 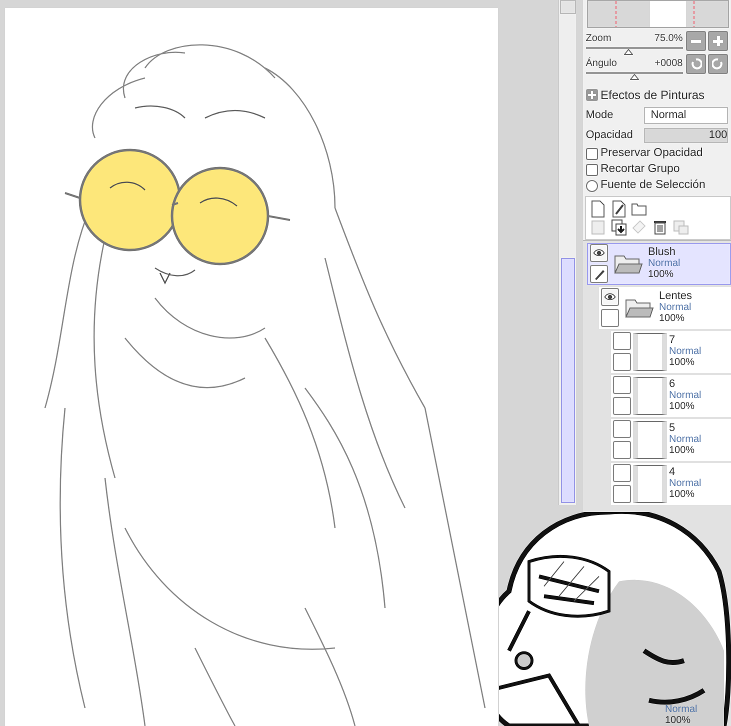 What do you see at coordinates (672, 472) in the screenshot?
I see `layer-name: 4` at bounding box center [672, 472].